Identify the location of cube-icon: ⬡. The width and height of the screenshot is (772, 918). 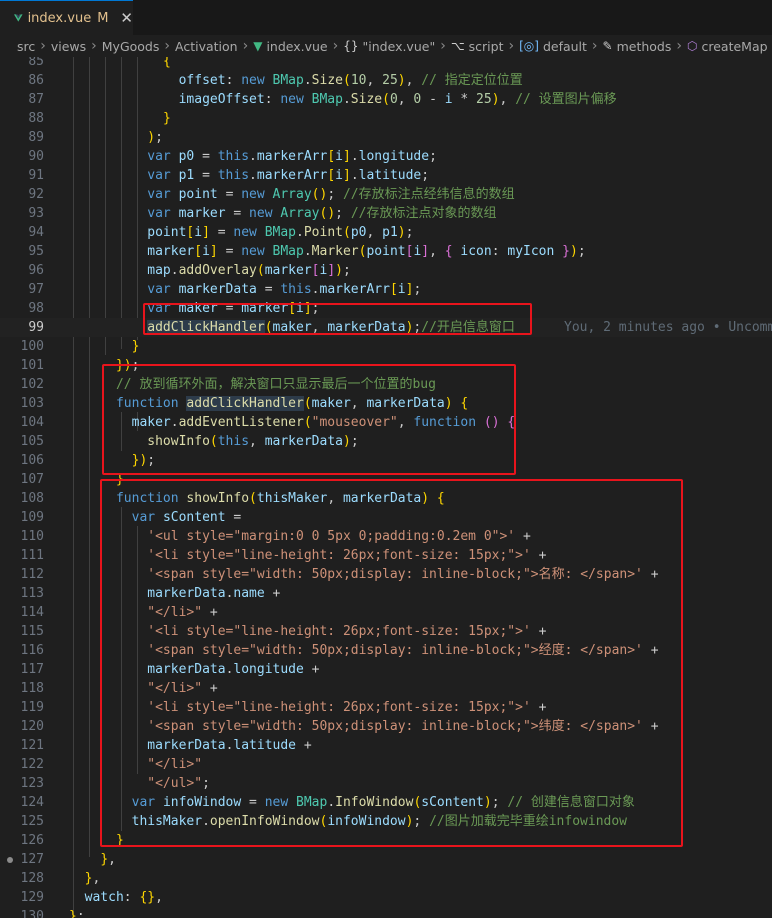
(692, 46).